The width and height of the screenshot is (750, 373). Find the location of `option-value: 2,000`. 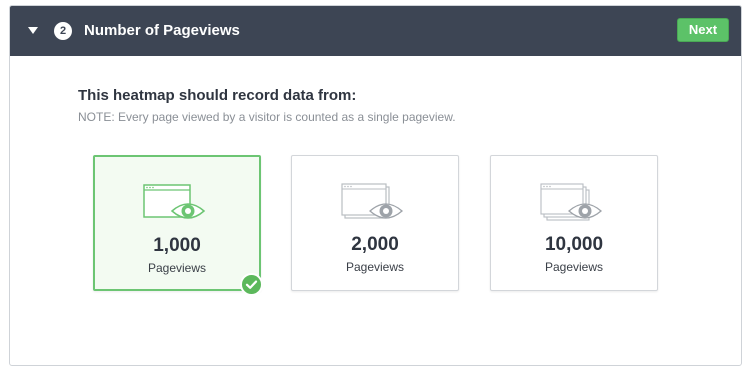

option-value: 2,000 is located at coordinates (375, 244).